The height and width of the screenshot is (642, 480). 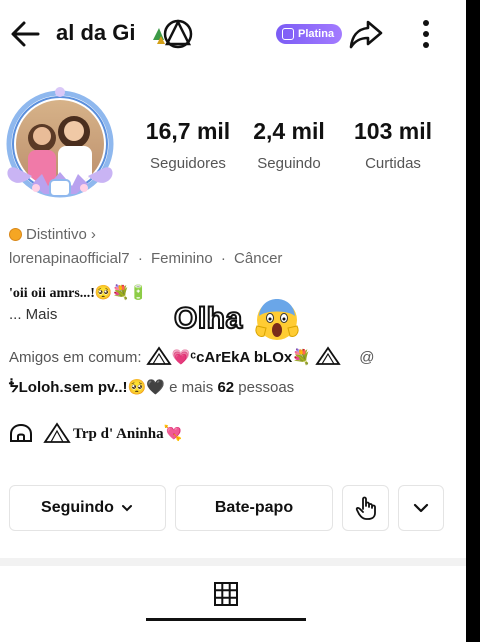 I want to click on expand-button, so click(x=421, y=508).